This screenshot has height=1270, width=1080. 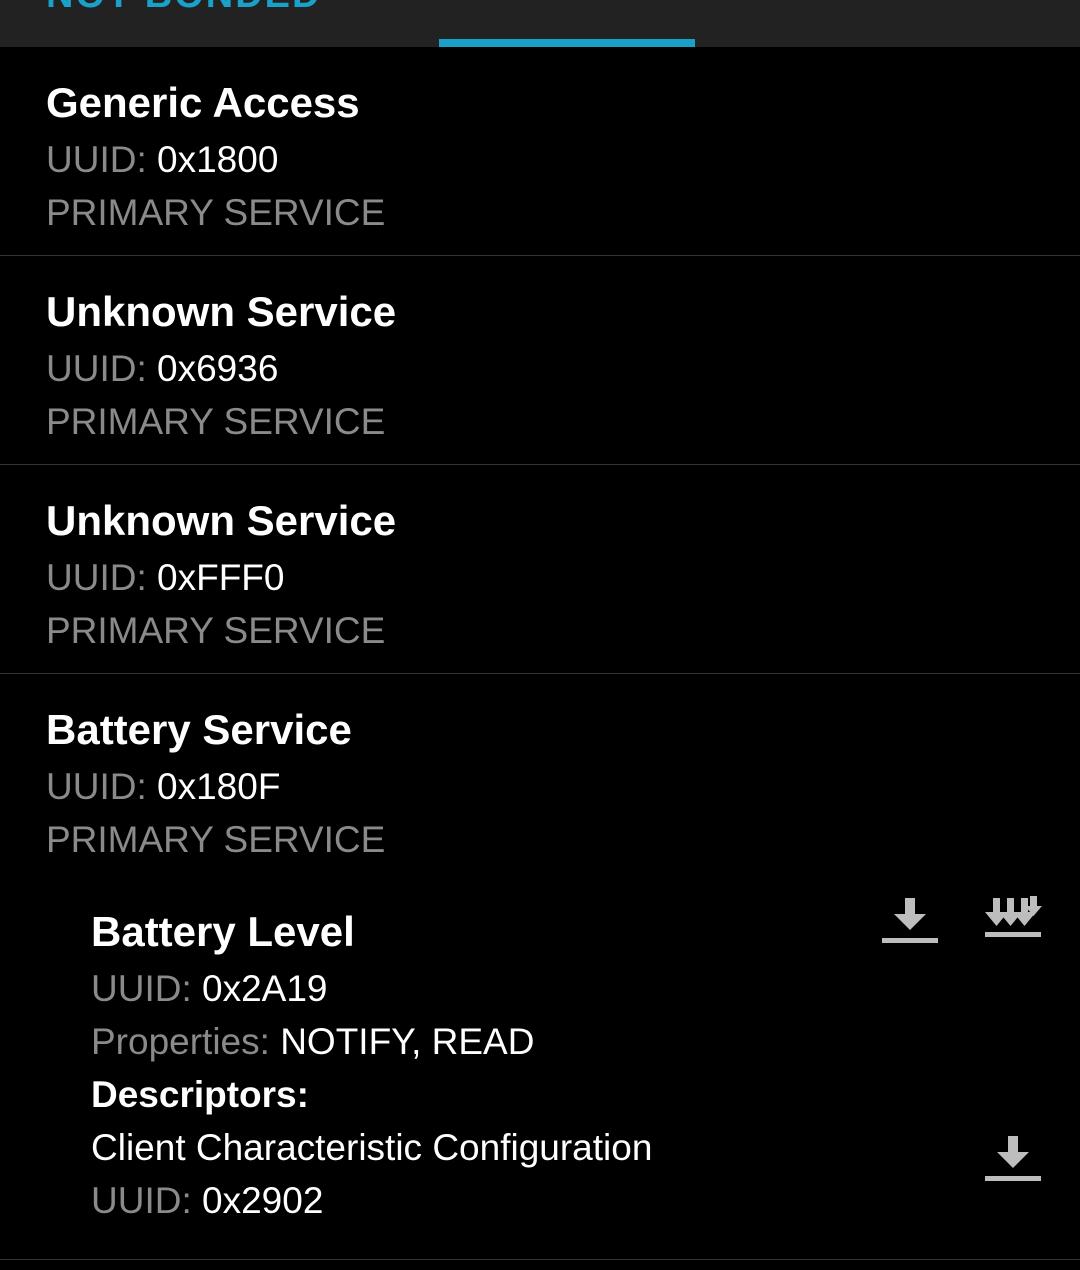 I want to click on descriptors-heading: Descriptors:, so click(x=200, y=1094).